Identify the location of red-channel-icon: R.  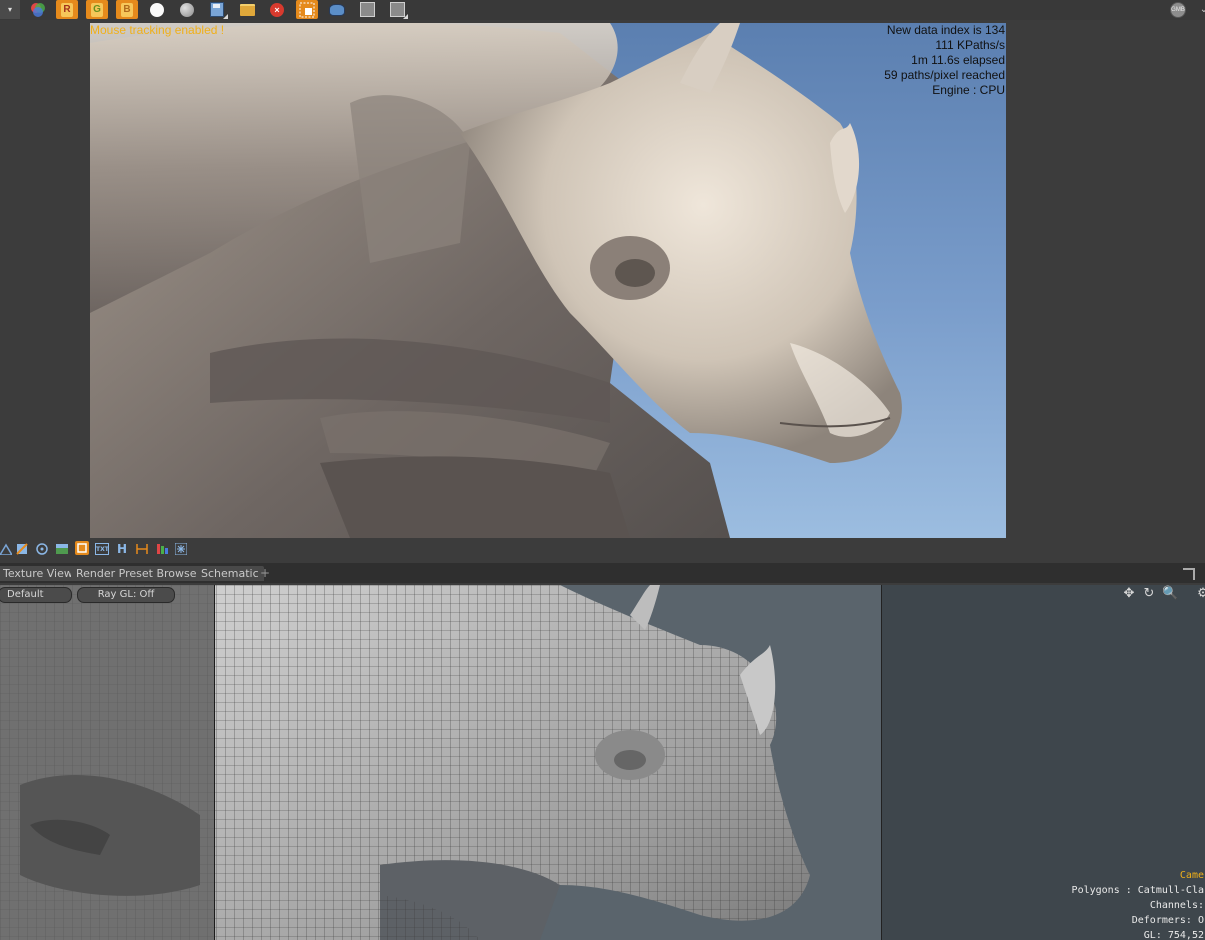
(67, 9).